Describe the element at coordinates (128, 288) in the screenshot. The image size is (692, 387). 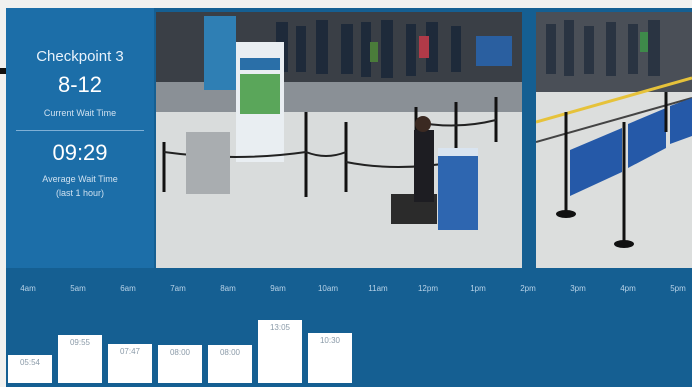
I see `time-label: 6am` at that location.